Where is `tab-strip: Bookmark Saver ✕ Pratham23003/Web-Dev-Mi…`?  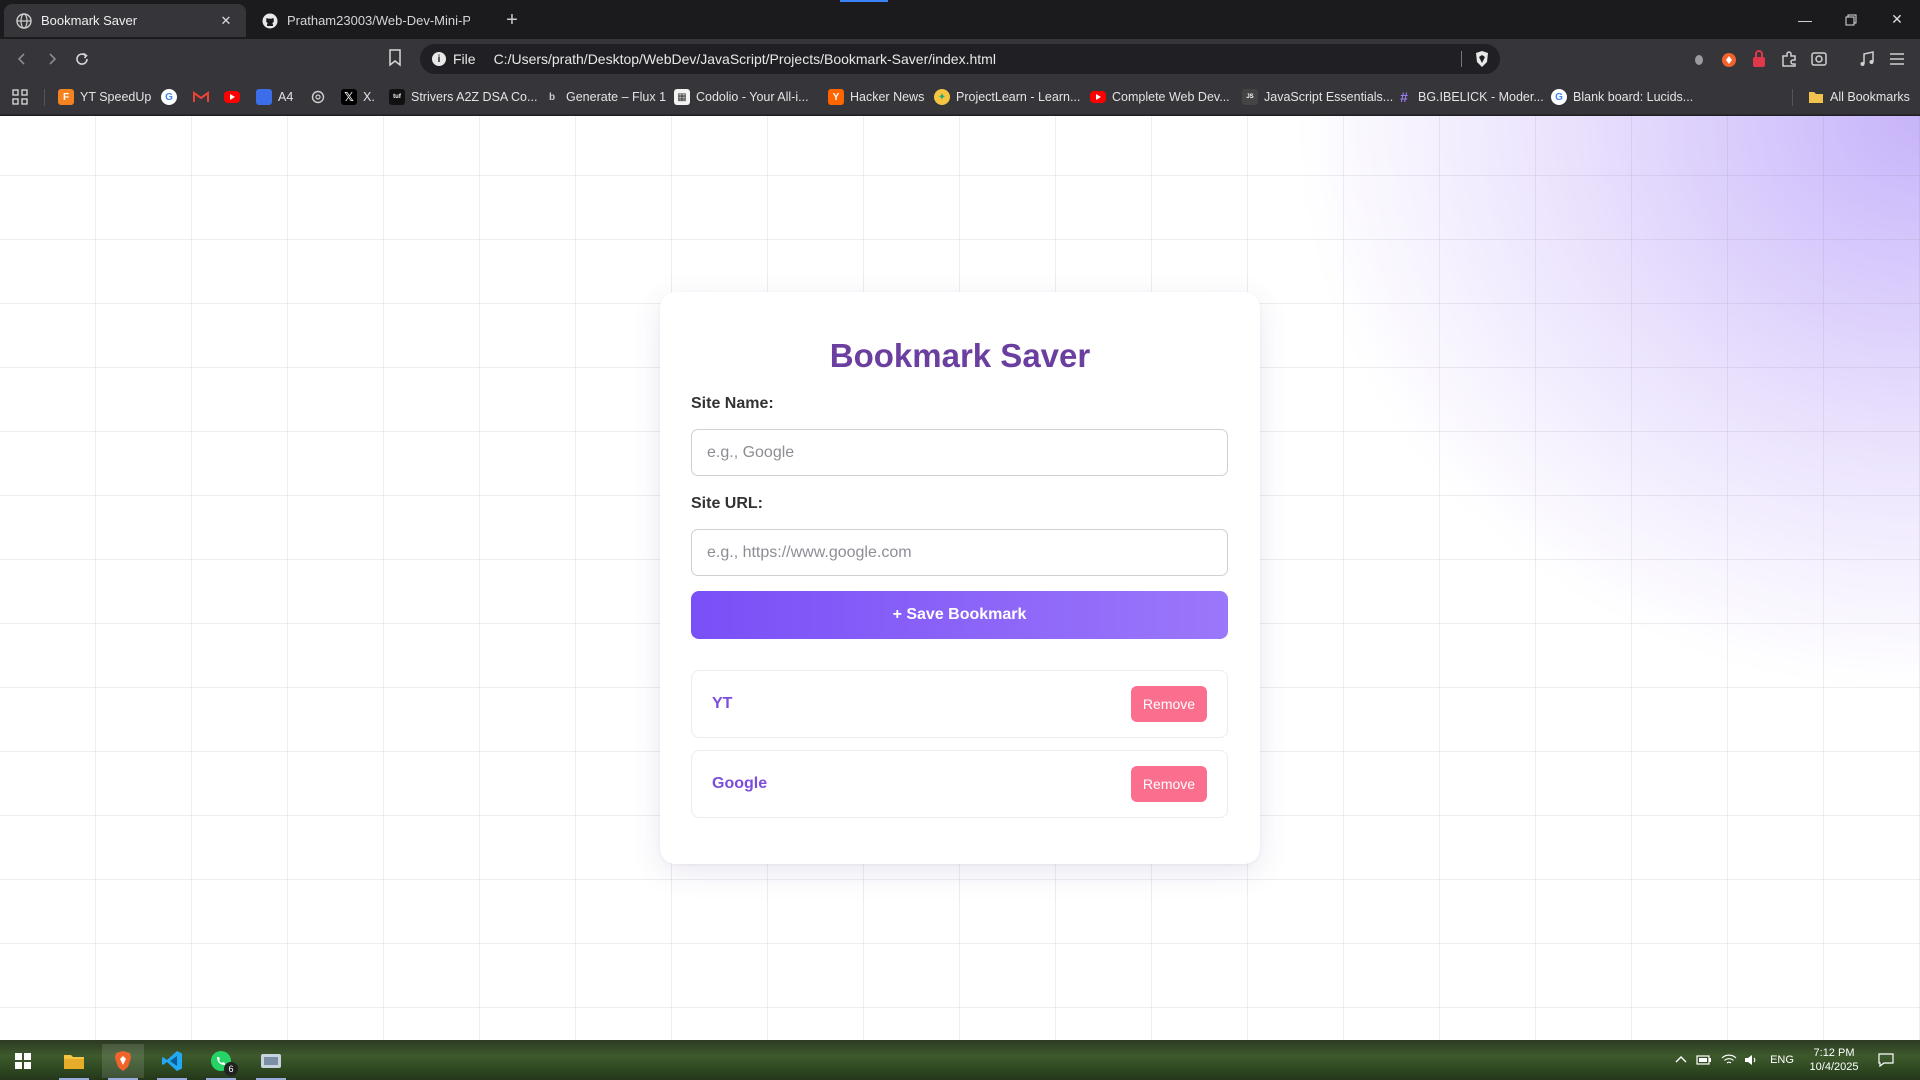 tab-strip: Bookmark Saver ✕ Pratham23003/Web-Dev-Mi… is located at coordinates (960, 19).